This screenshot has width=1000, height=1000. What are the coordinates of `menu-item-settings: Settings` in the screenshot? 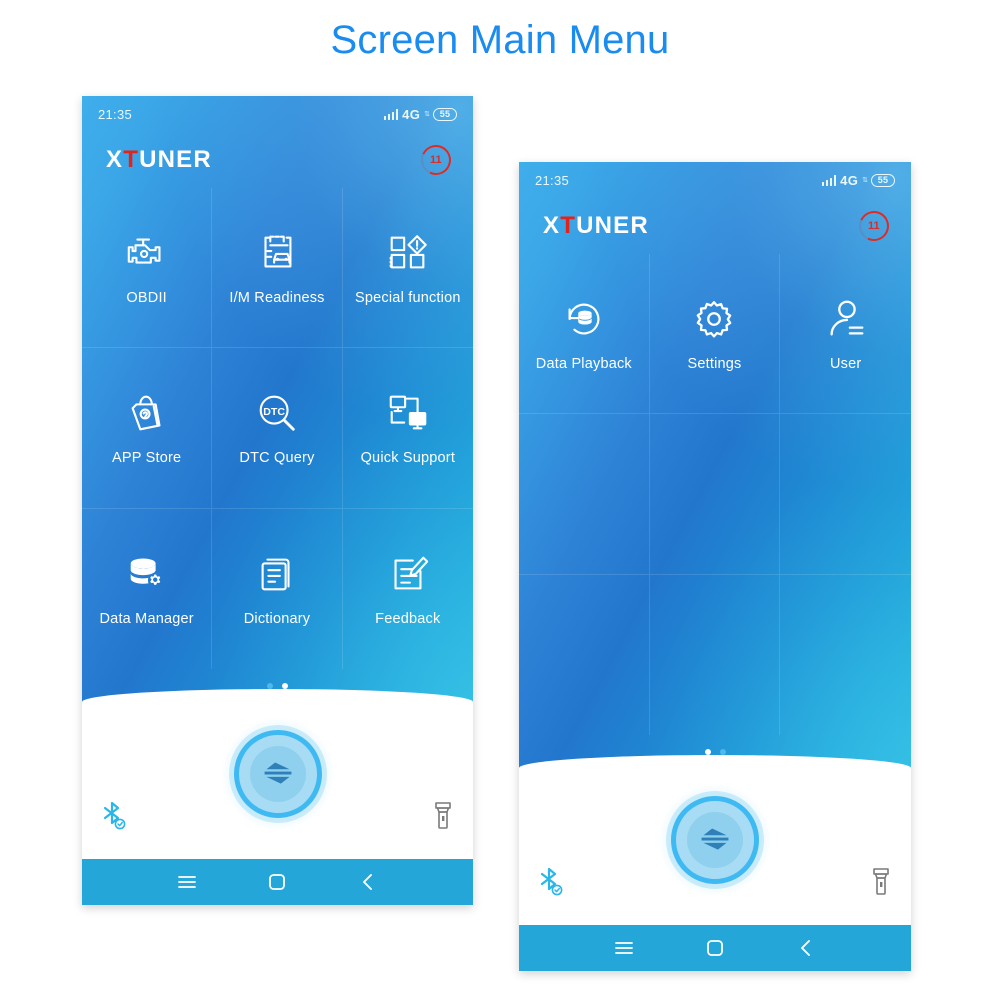 It's located at (715, 334).